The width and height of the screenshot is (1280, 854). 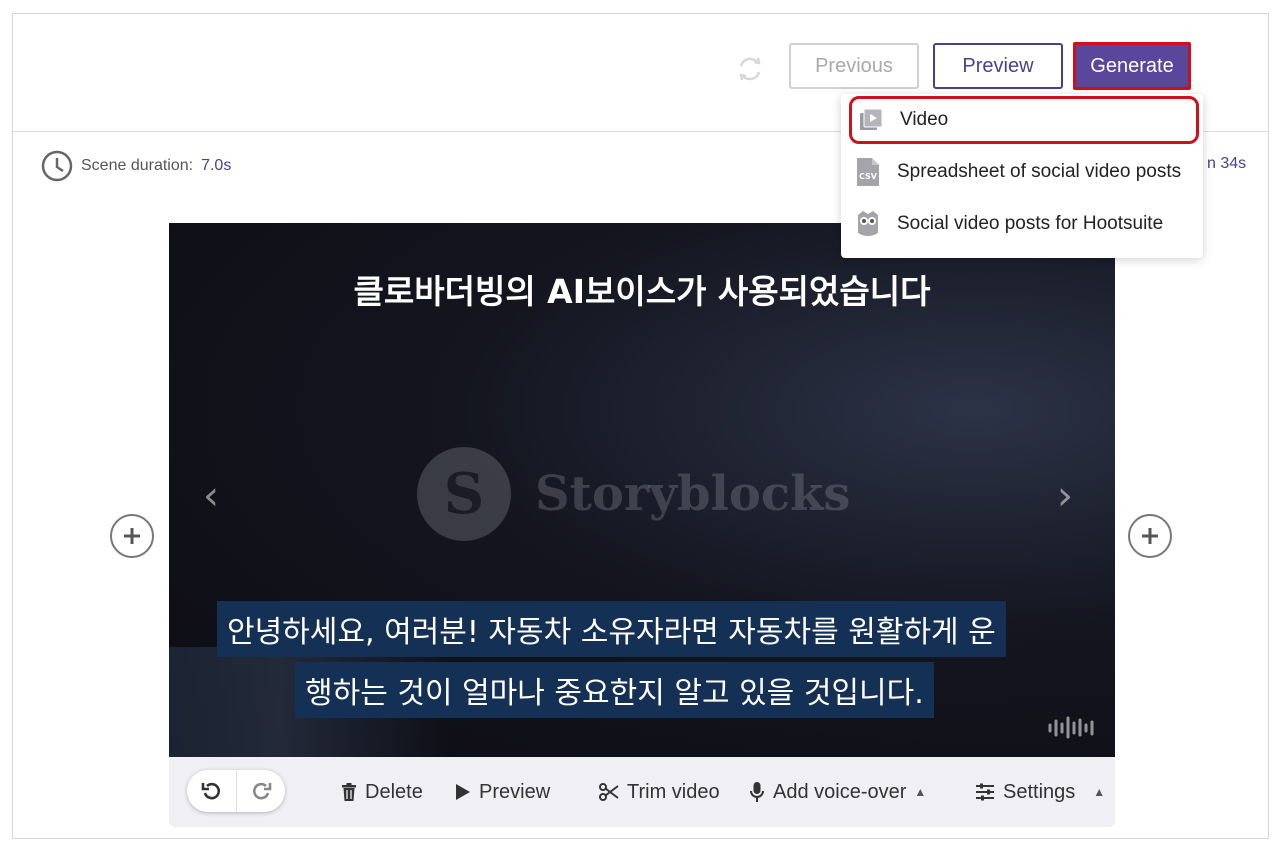 What do you see at coordinates (985, 792) in the screenshot?
I see `sliders-icon` at bounding box center [985, 792].